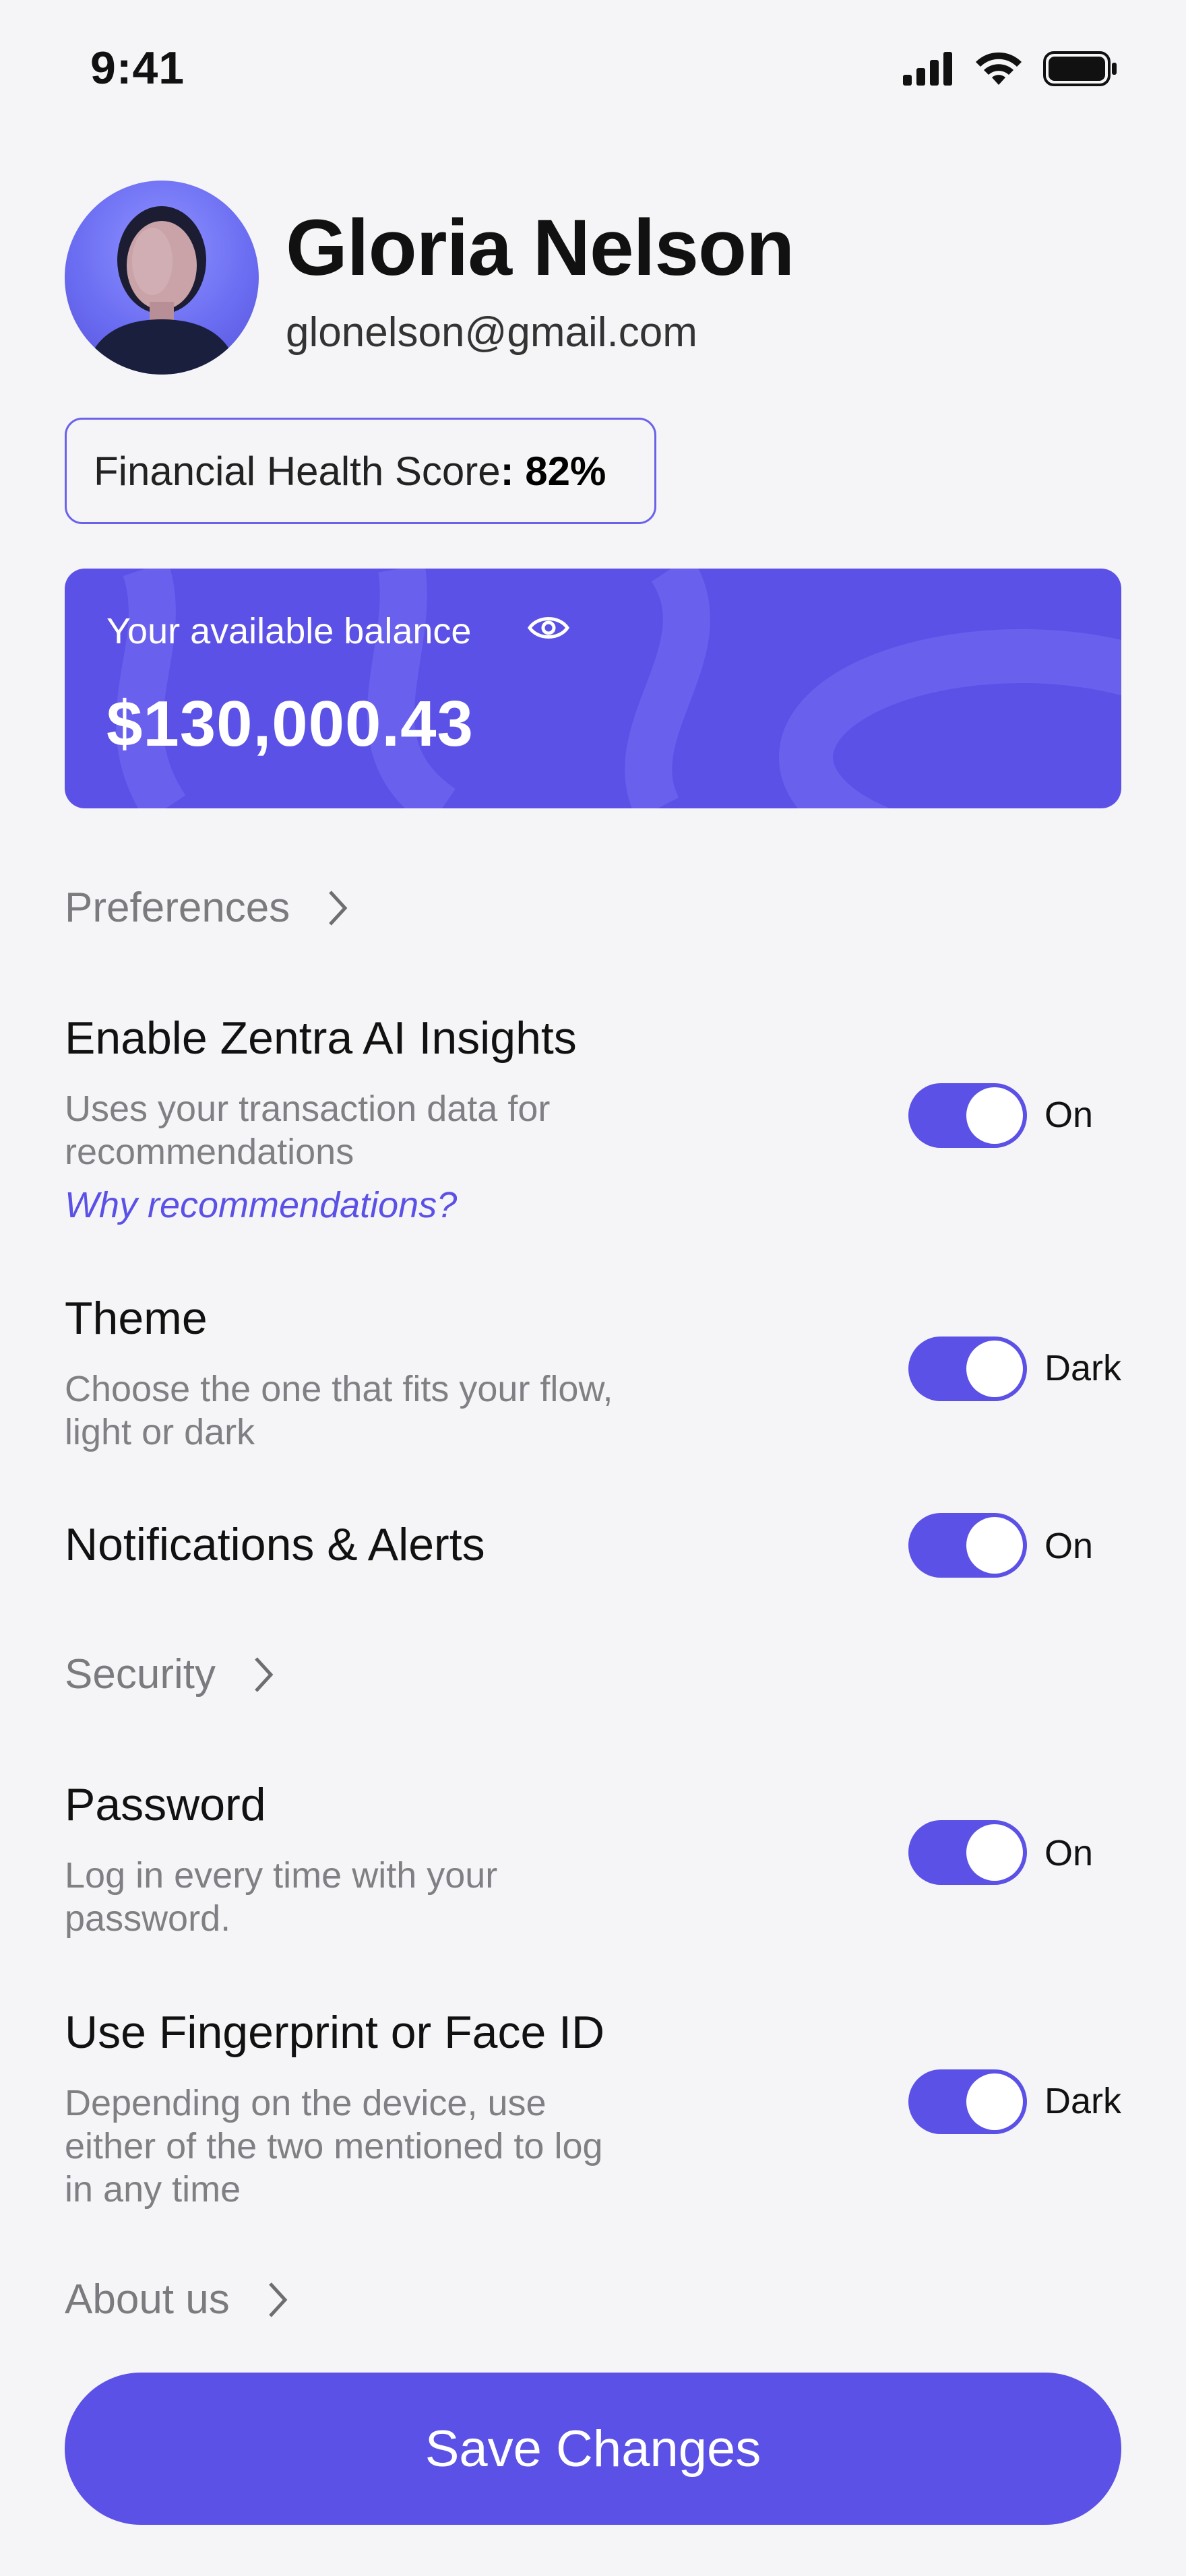 This screenshot has width=1186, height=2576. Describe the element at coordinates (1080, 69) in the screenshot. I see `battery-icon` at that location.